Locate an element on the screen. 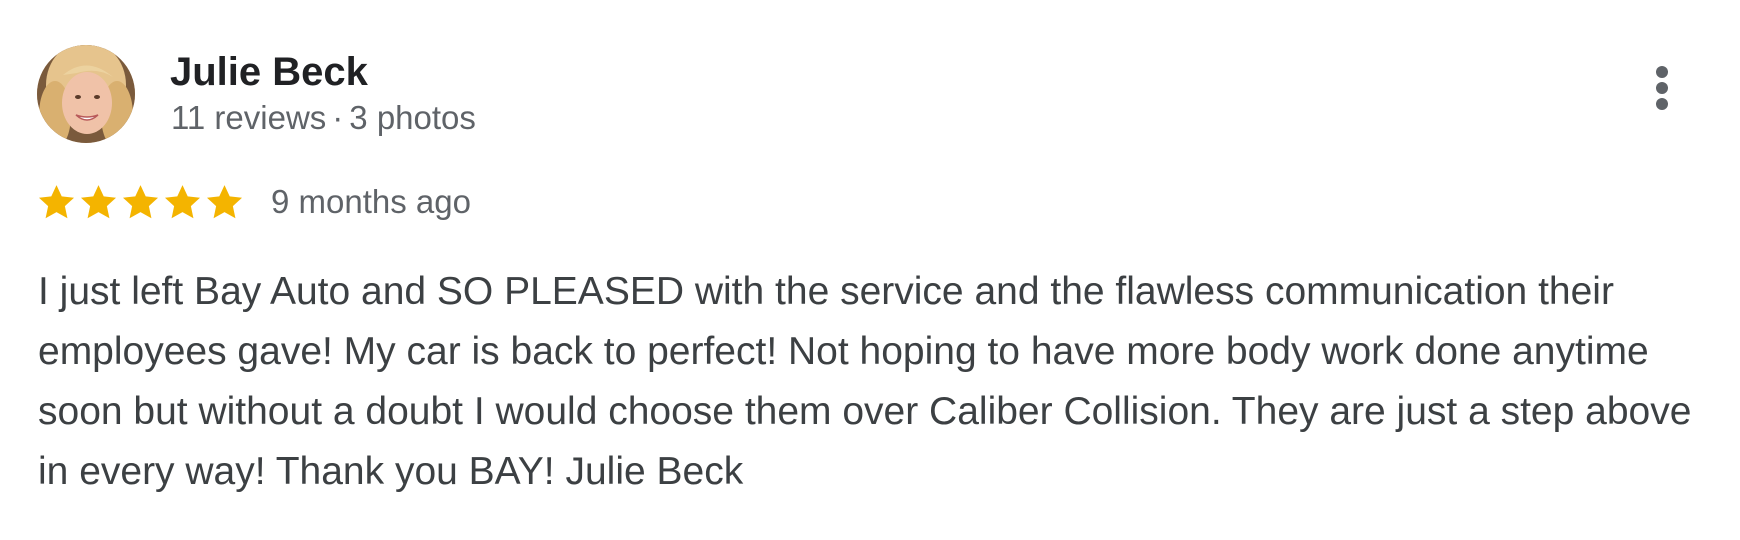 The image size is (1740, 540). star-rating is located at coordinates (140, 202).